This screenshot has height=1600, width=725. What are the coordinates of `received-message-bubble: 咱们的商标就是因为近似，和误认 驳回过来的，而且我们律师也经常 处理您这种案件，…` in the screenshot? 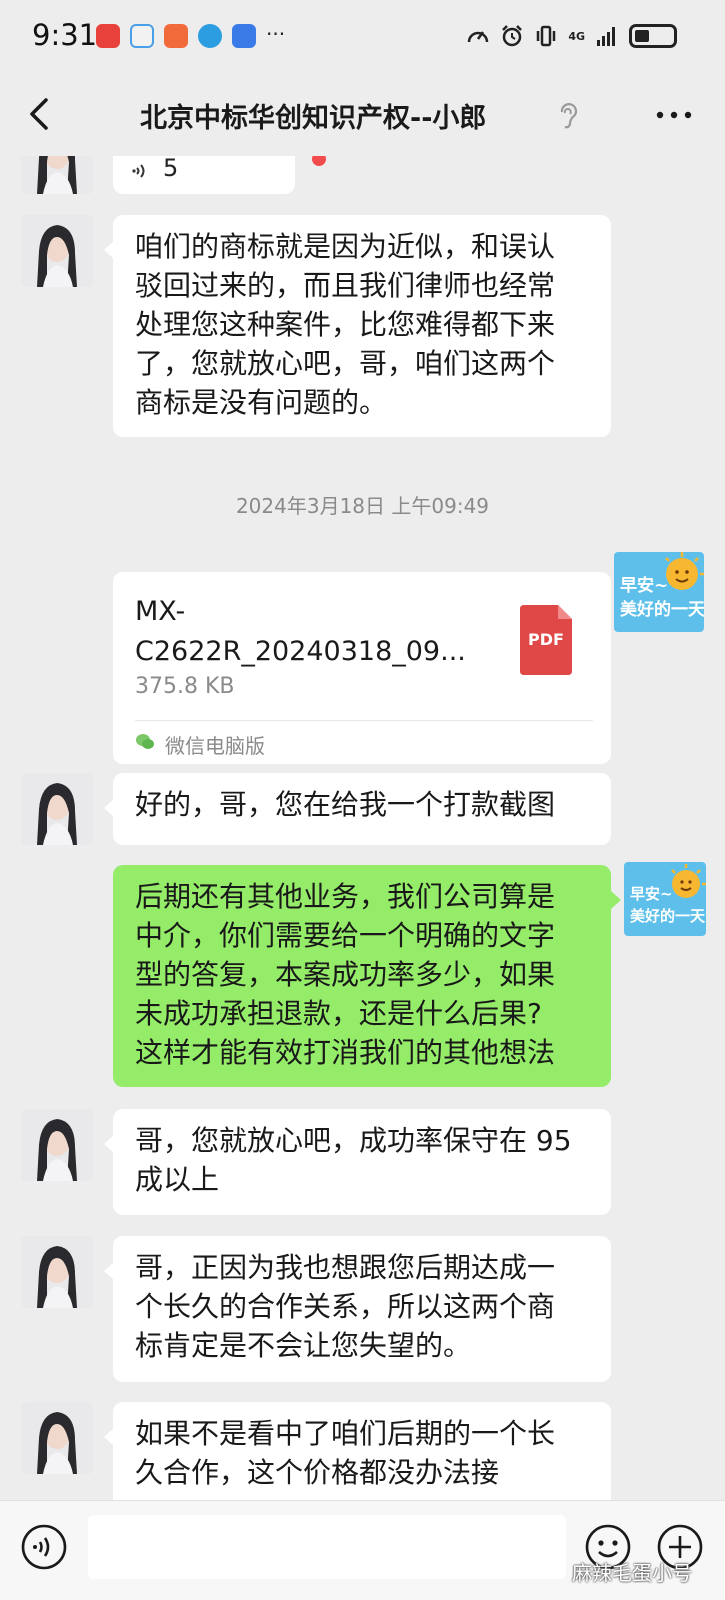 It's located at (357, 326).